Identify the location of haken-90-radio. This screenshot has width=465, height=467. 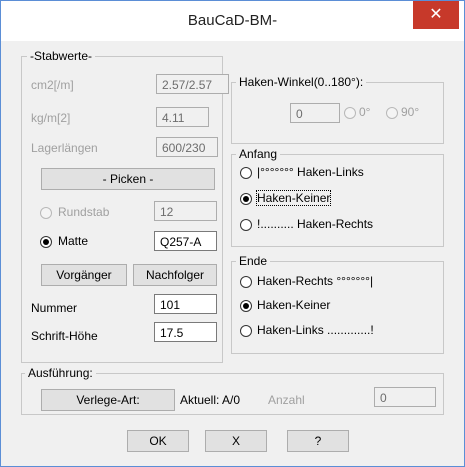
(392, 113).